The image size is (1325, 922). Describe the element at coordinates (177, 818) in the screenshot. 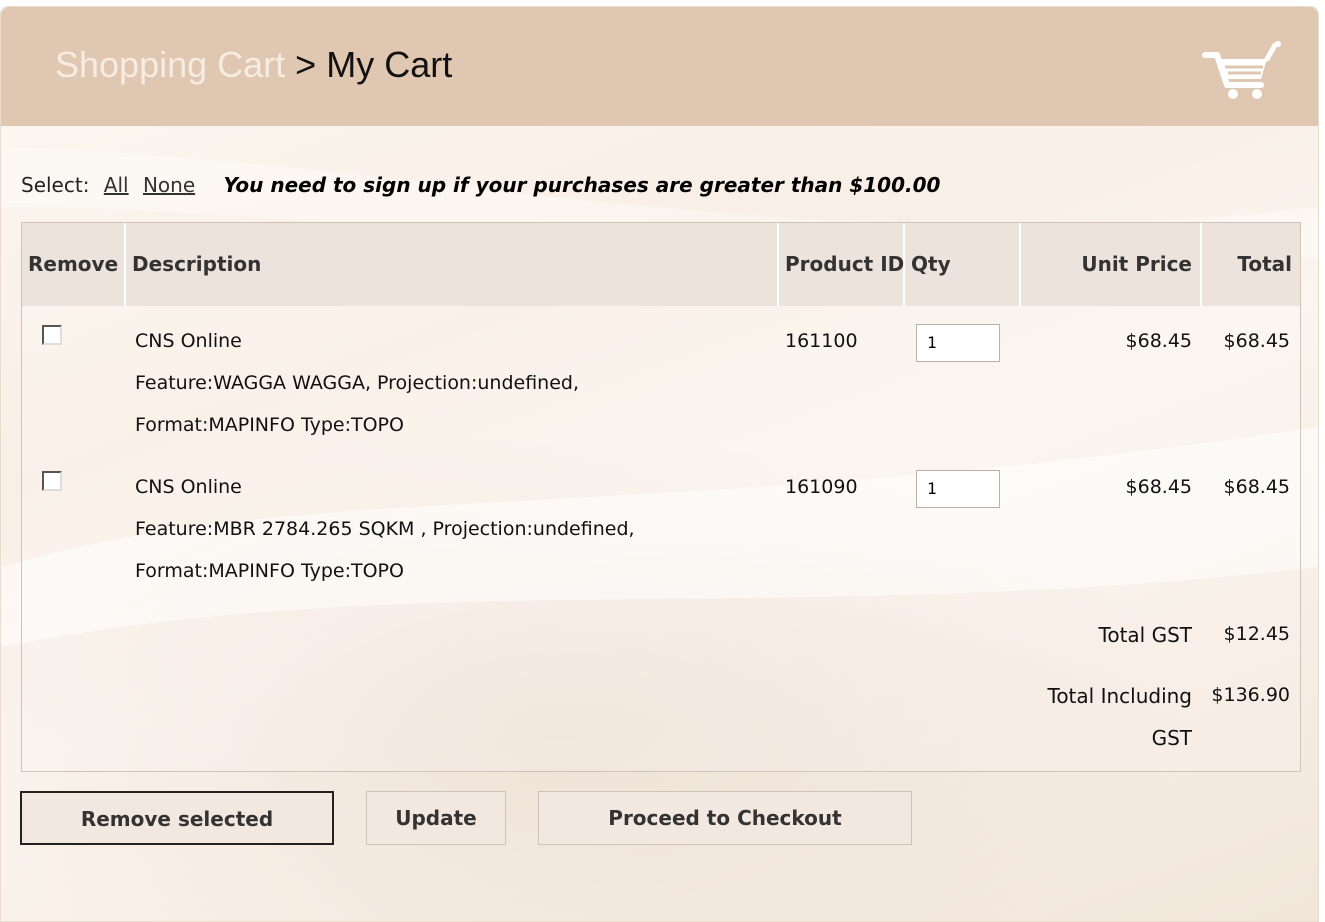

I see `remove-selected-button: Remove selected` at that location.